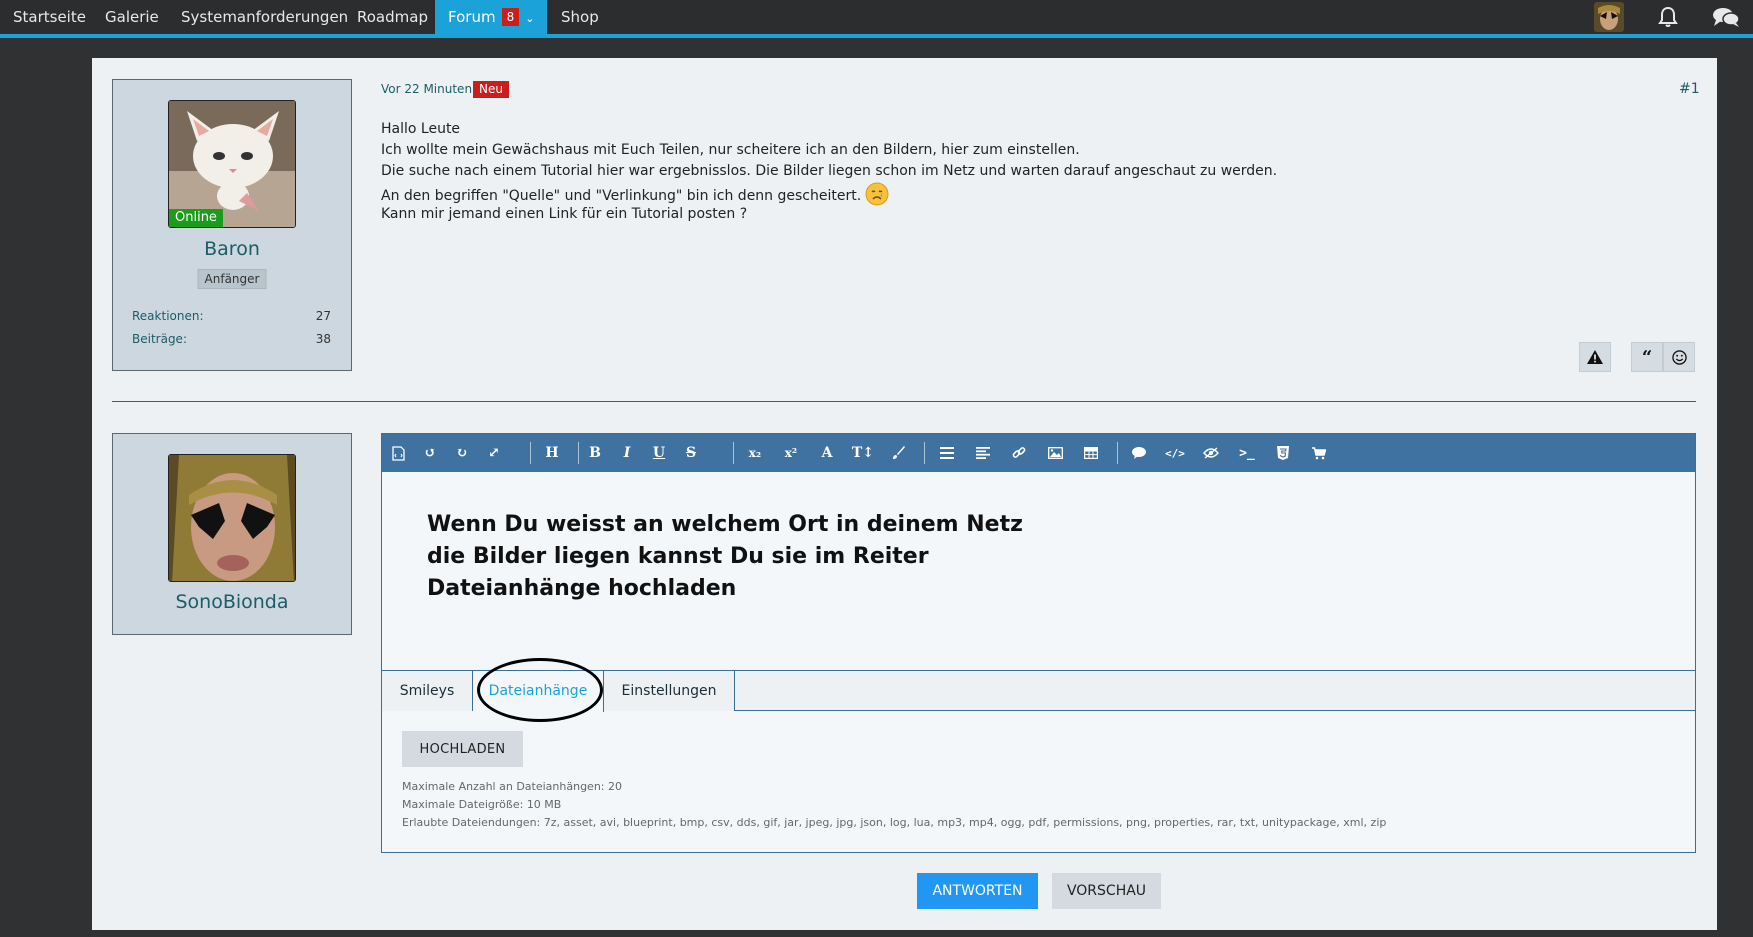  What do you see at coordinates (899, 453) in the screenshot?
I see `paint-brush-icon` at bounding box center [899, 453].